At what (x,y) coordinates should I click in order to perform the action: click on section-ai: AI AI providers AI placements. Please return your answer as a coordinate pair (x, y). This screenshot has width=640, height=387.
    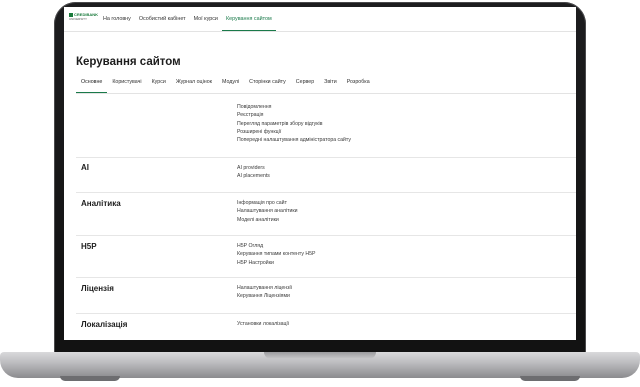
    Looking at the image, I should click on (326, 175).